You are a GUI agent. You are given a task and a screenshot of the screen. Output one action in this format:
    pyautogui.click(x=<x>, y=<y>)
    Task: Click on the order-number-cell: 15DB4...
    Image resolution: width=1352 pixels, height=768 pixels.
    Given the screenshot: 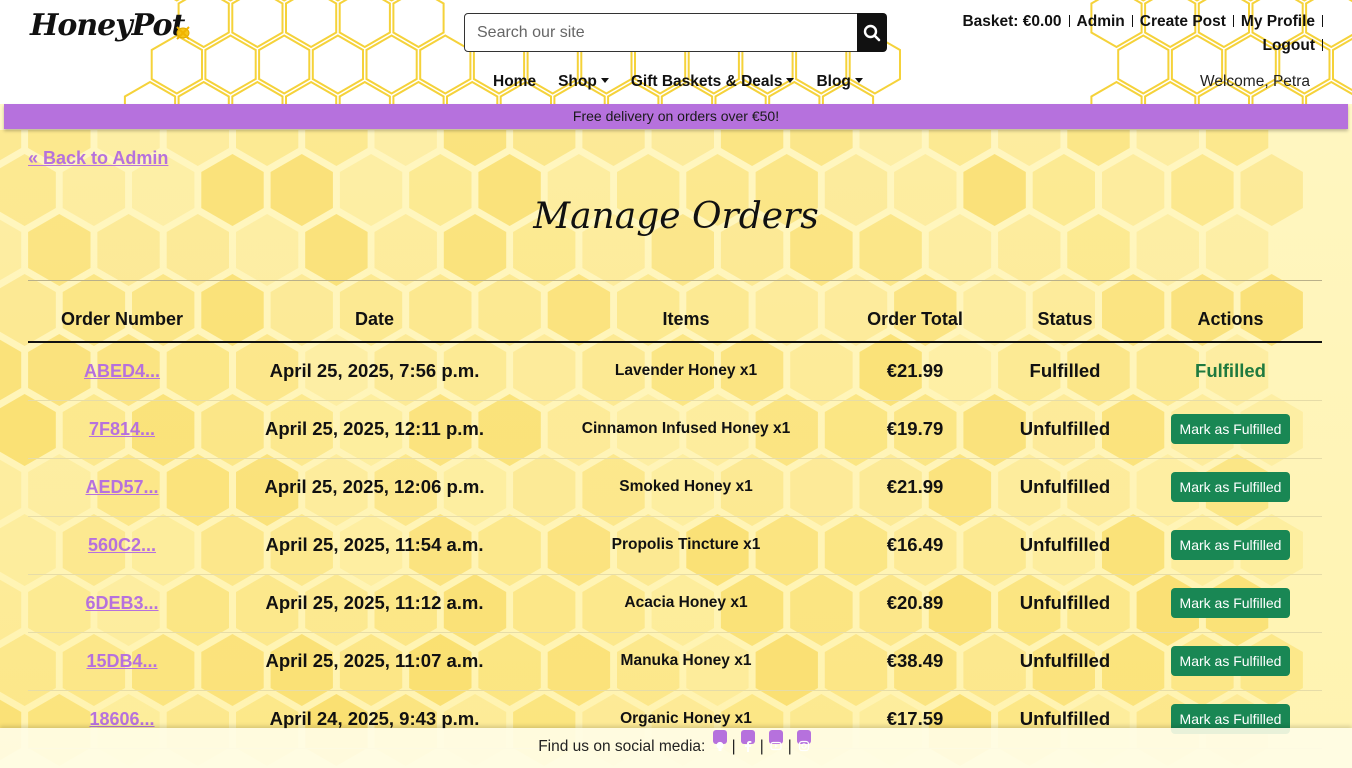 What is the action you would take?
    pyautogui.click(x=122, y=661)
    